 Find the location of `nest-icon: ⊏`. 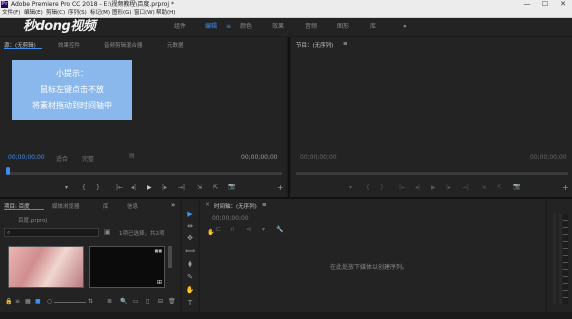

nest-icon: ⊏ is located at coordinates (218, 229).